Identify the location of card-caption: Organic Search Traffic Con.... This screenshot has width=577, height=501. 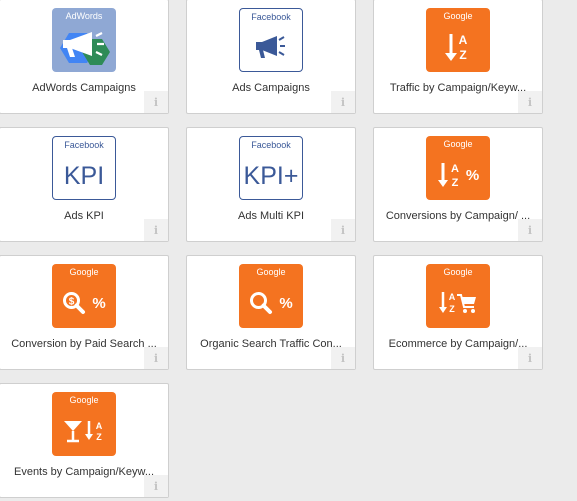
(271, 344).